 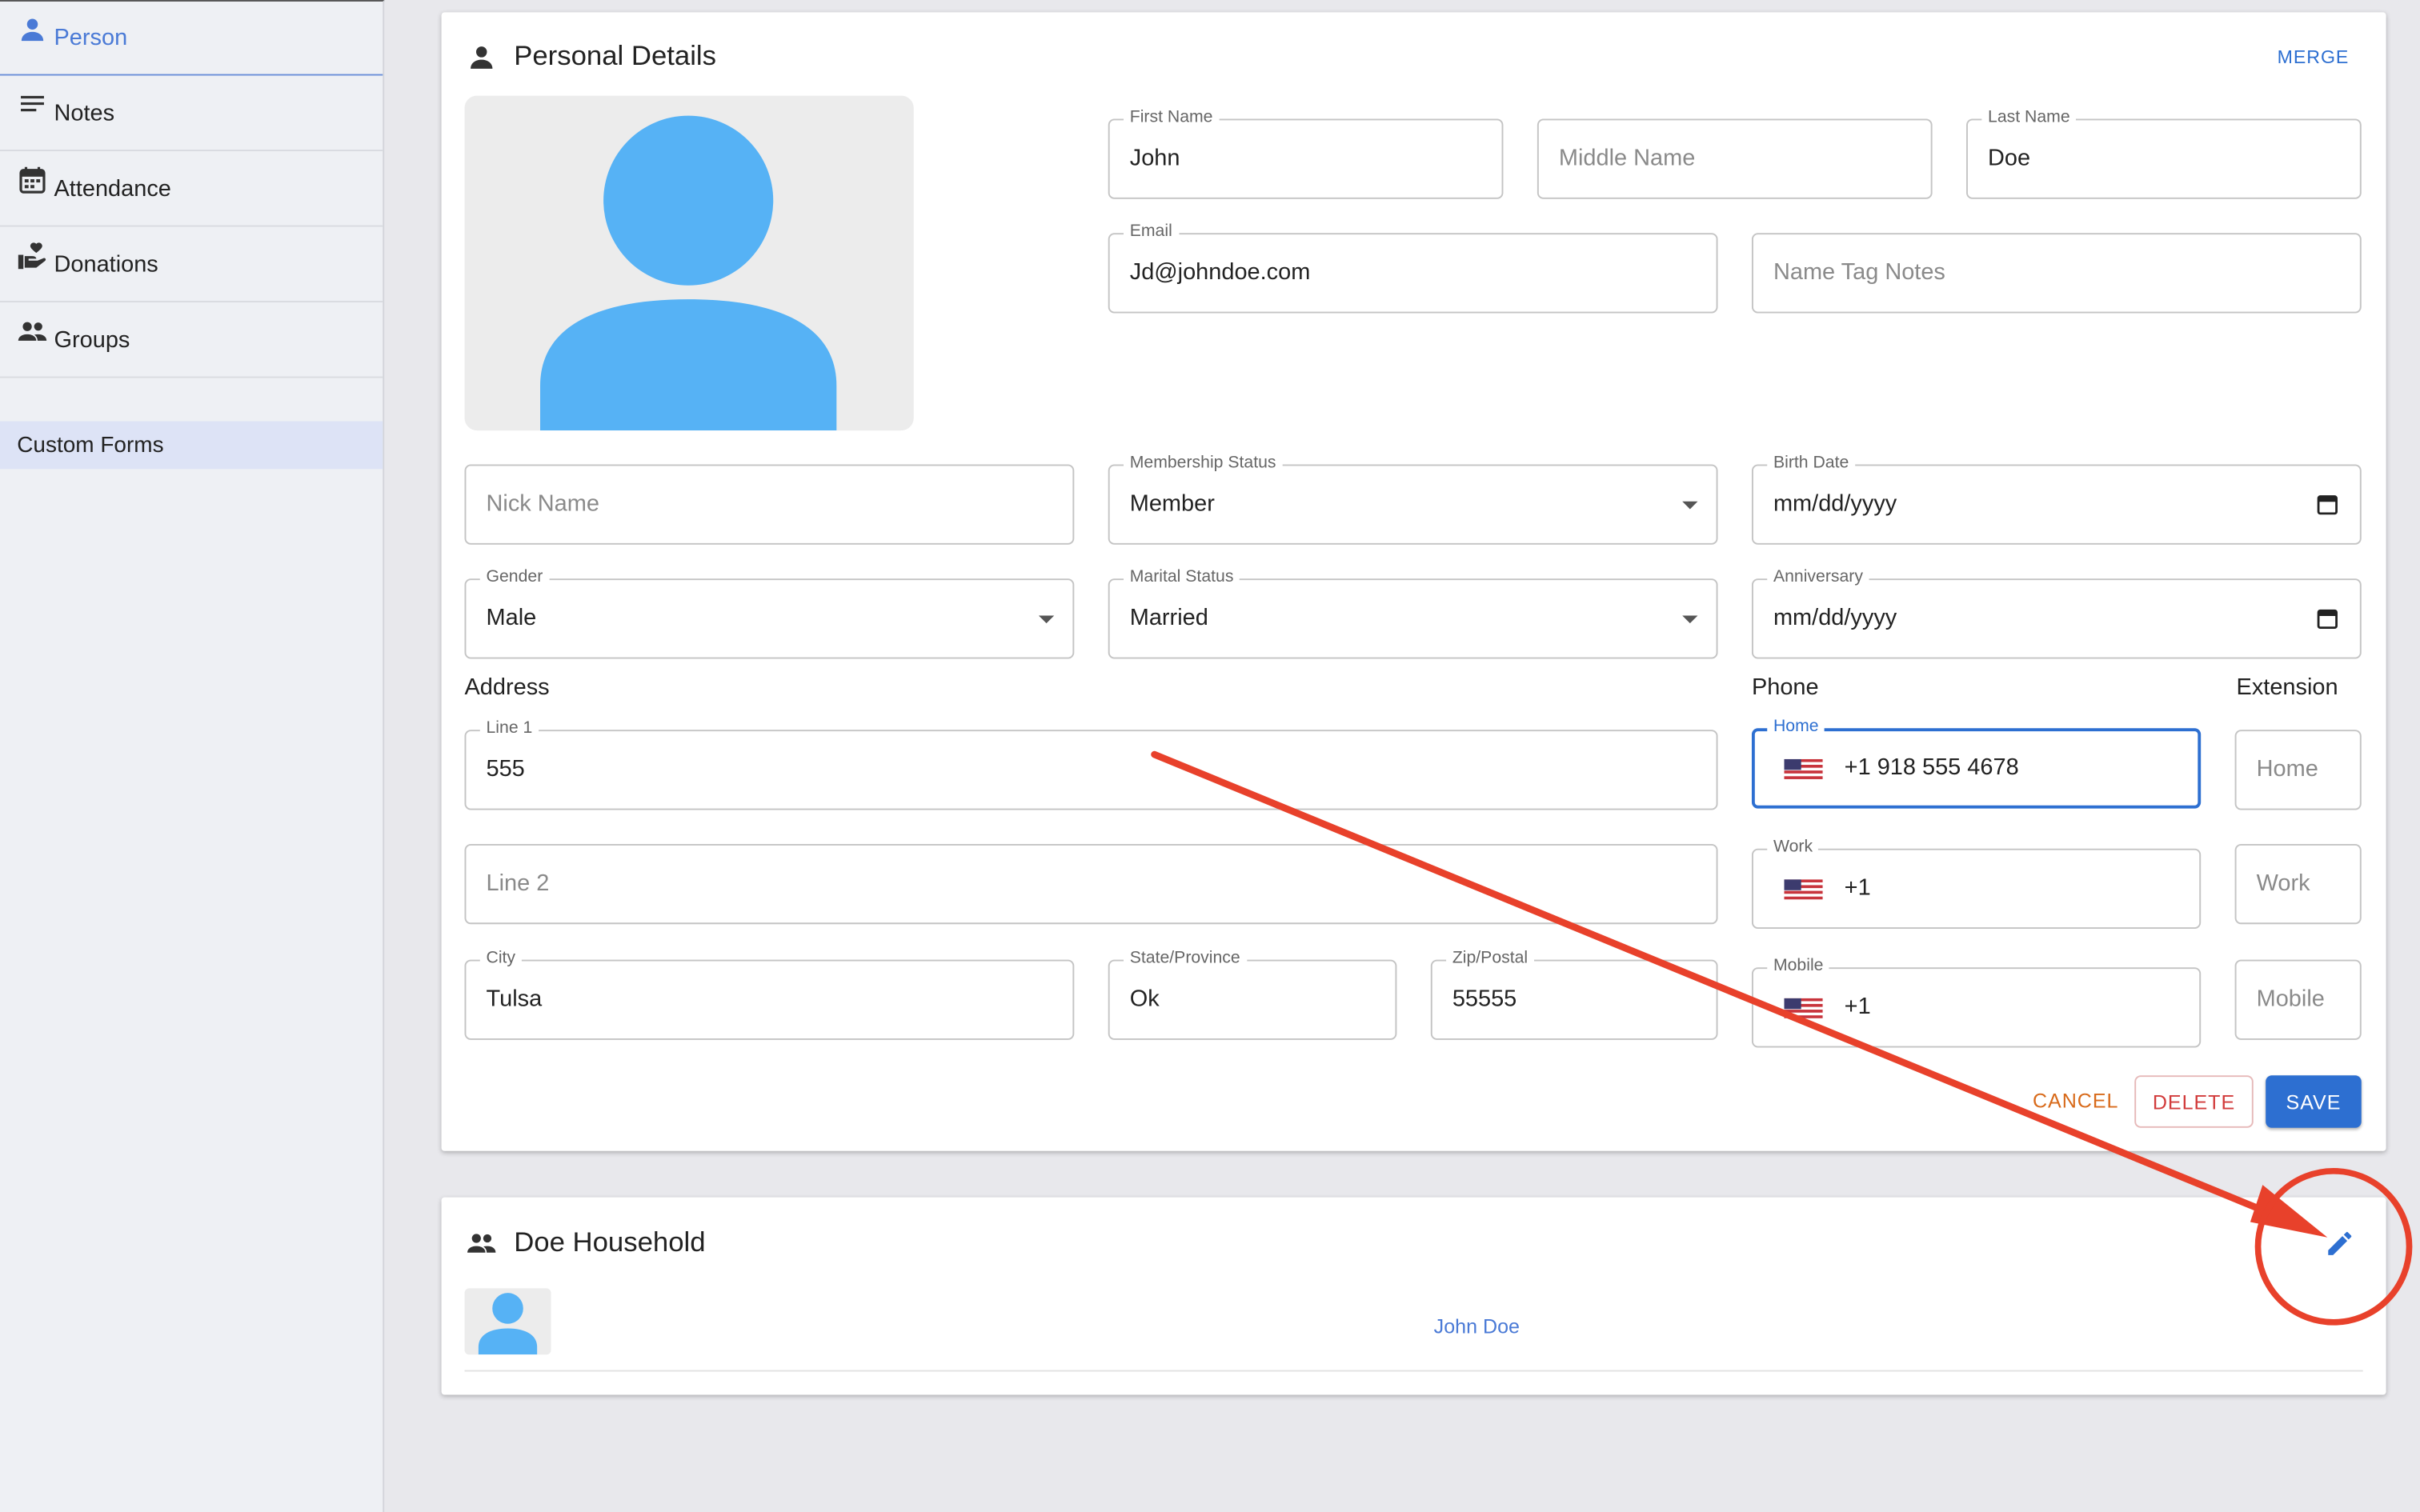 I want to click on address-line2-field: Line 2, so click(x=1091, y=884).